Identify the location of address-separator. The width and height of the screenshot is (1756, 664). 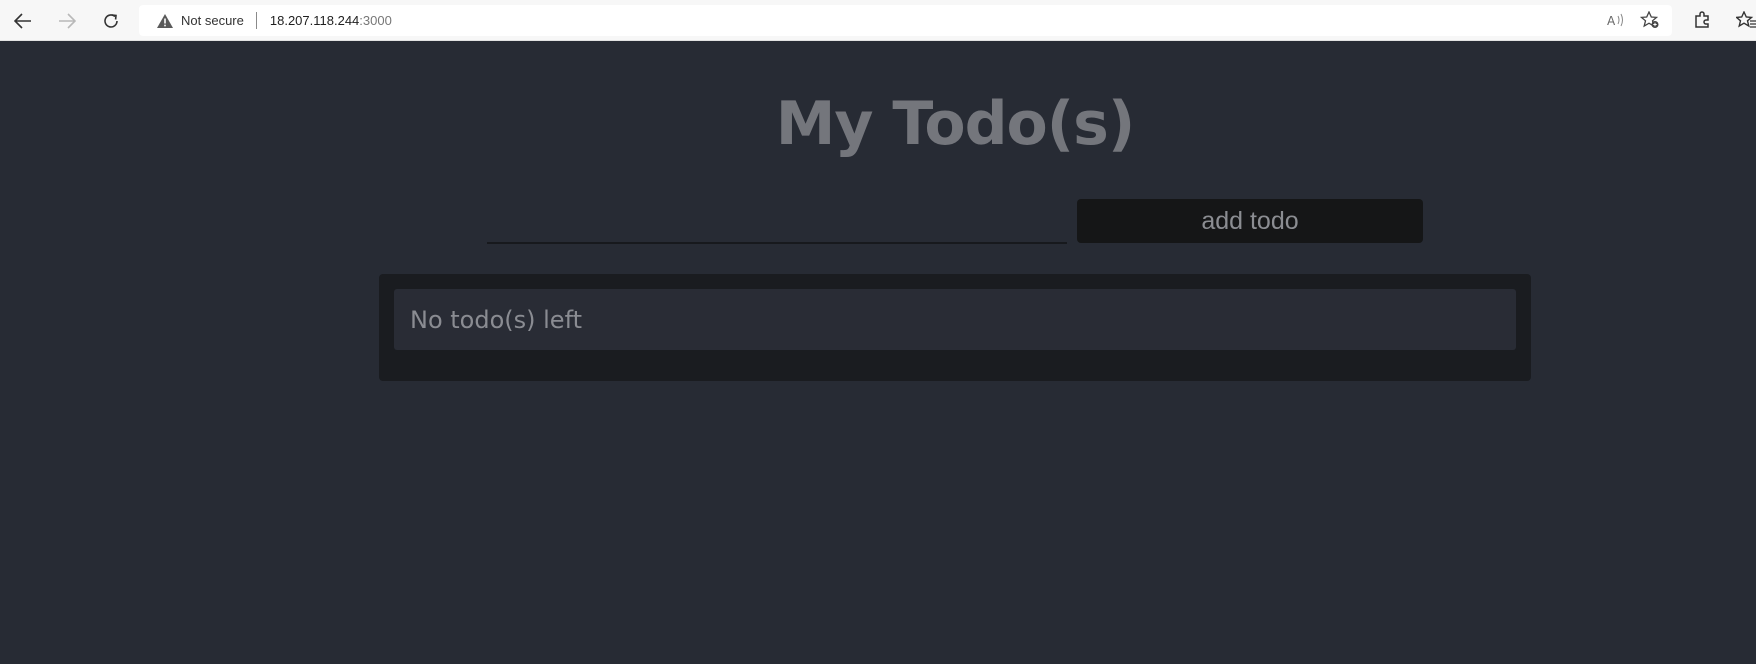
(256, 20).